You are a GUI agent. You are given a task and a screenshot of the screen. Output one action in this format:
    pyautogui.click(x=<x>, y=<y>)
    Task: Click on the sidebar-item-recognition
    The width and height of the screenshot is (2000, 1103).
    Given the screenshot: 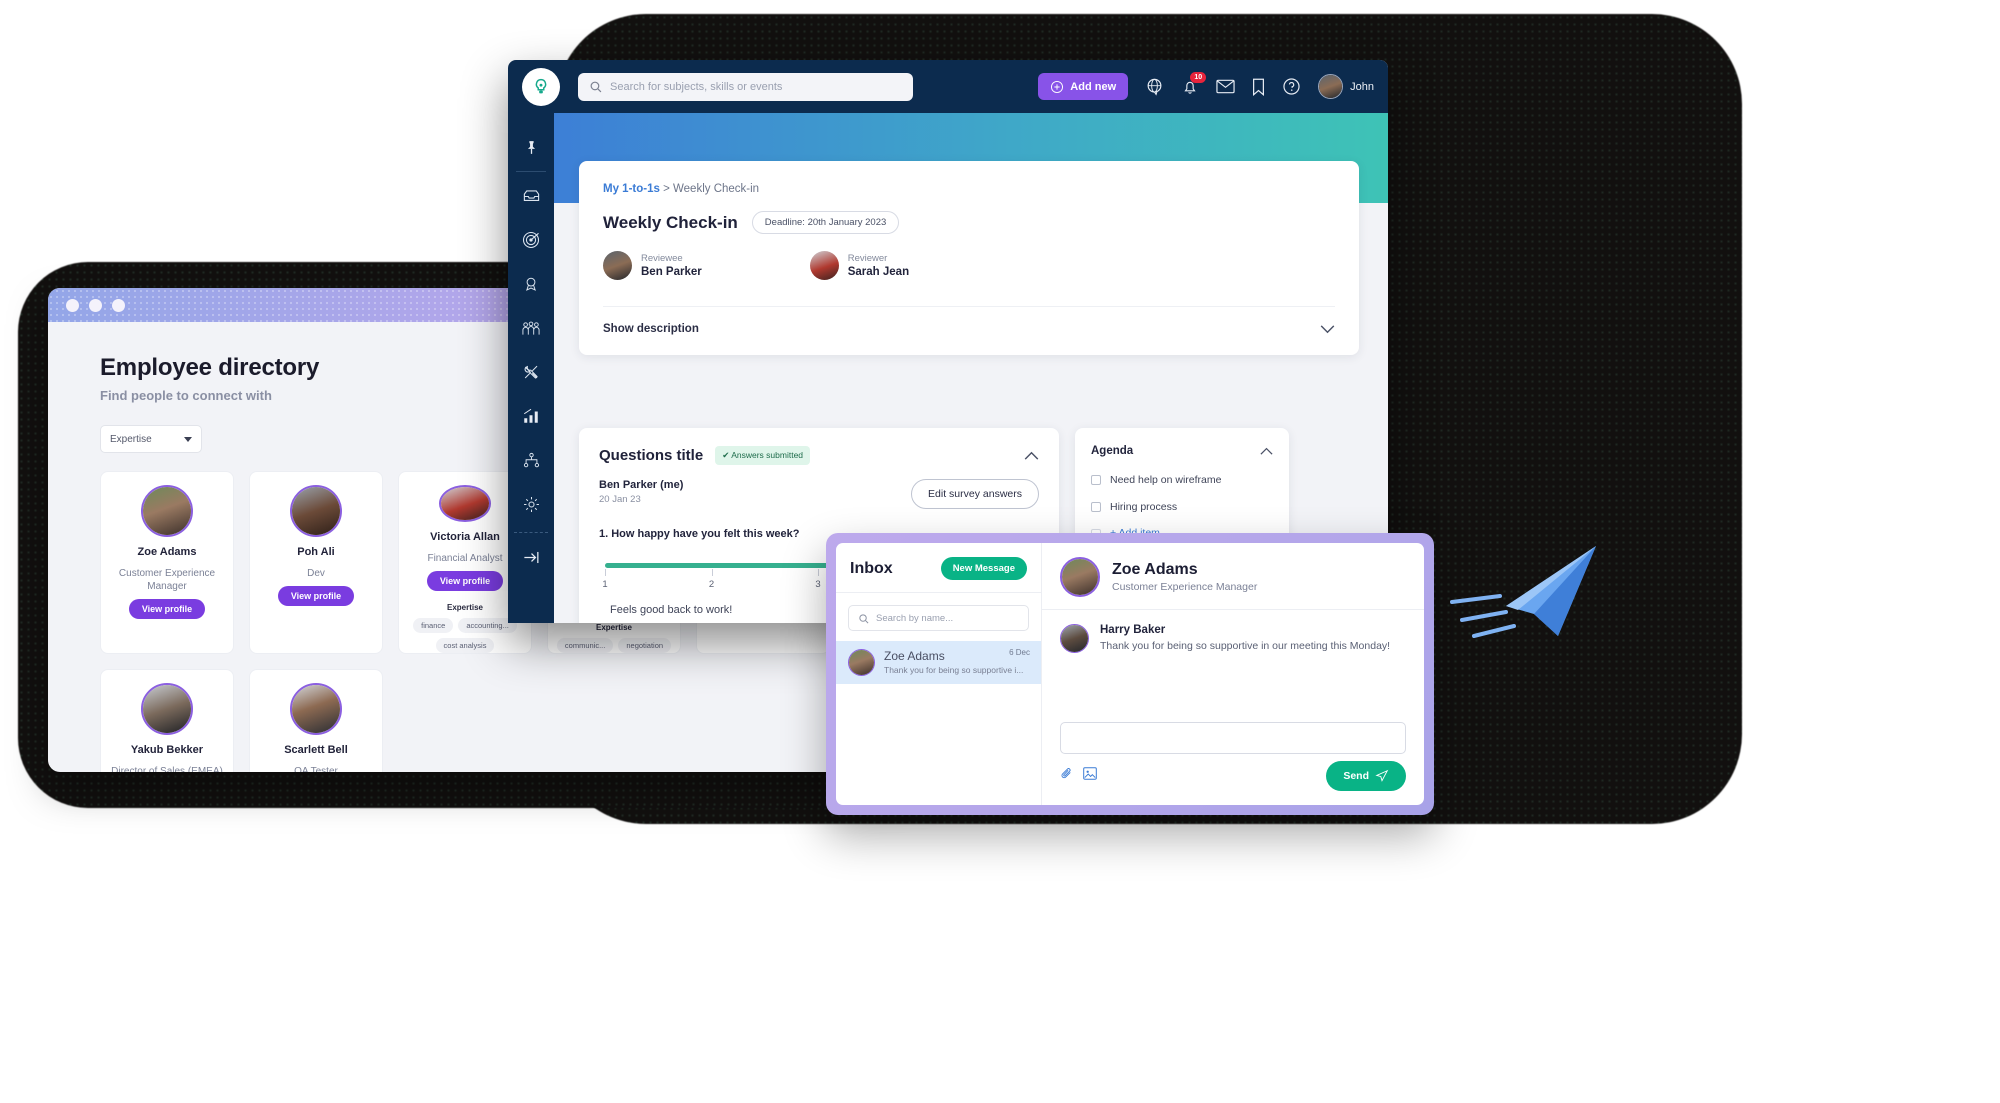 What is the action you would take?
    pyautogui.click(x=531, y=284)
    